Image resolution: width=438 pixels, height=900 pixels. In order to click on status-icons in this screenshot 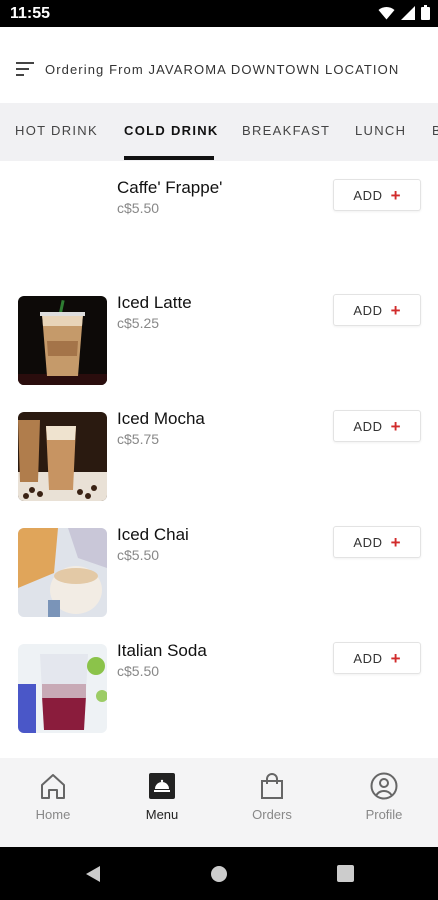, I will do `click(404, 12)`.